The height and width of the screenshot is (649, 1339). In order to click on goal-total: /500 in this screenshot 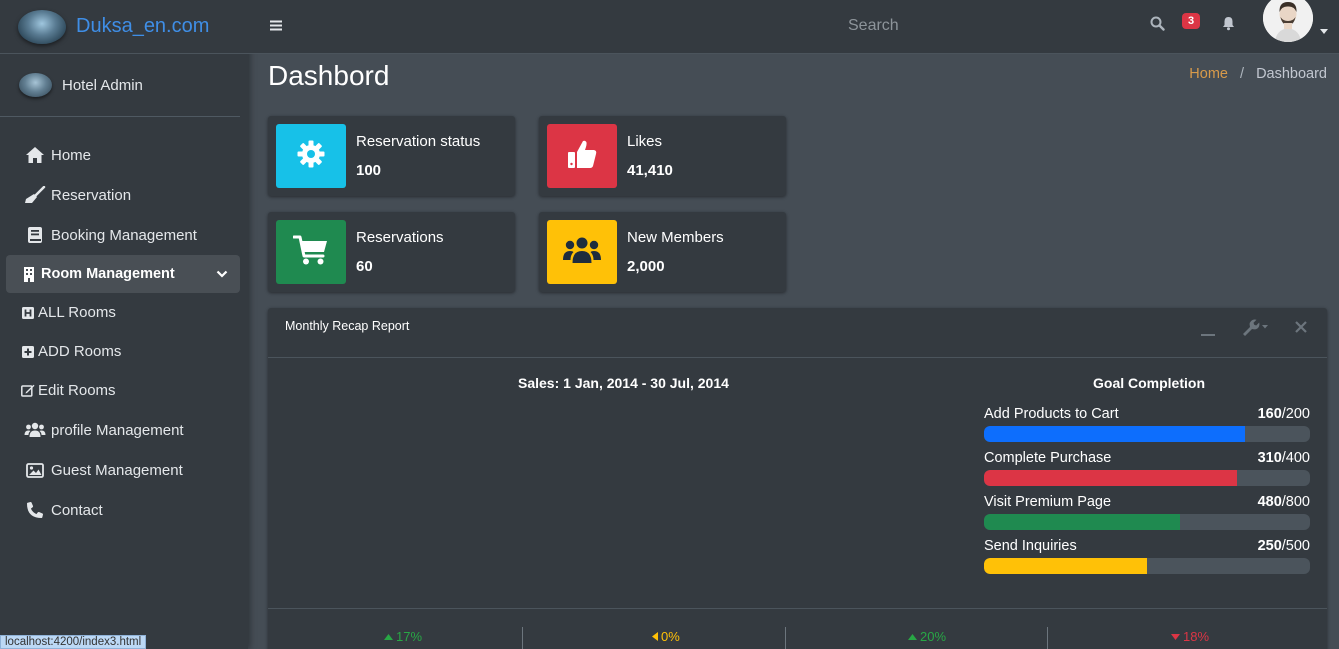, I will do `click(1295, 546)`.